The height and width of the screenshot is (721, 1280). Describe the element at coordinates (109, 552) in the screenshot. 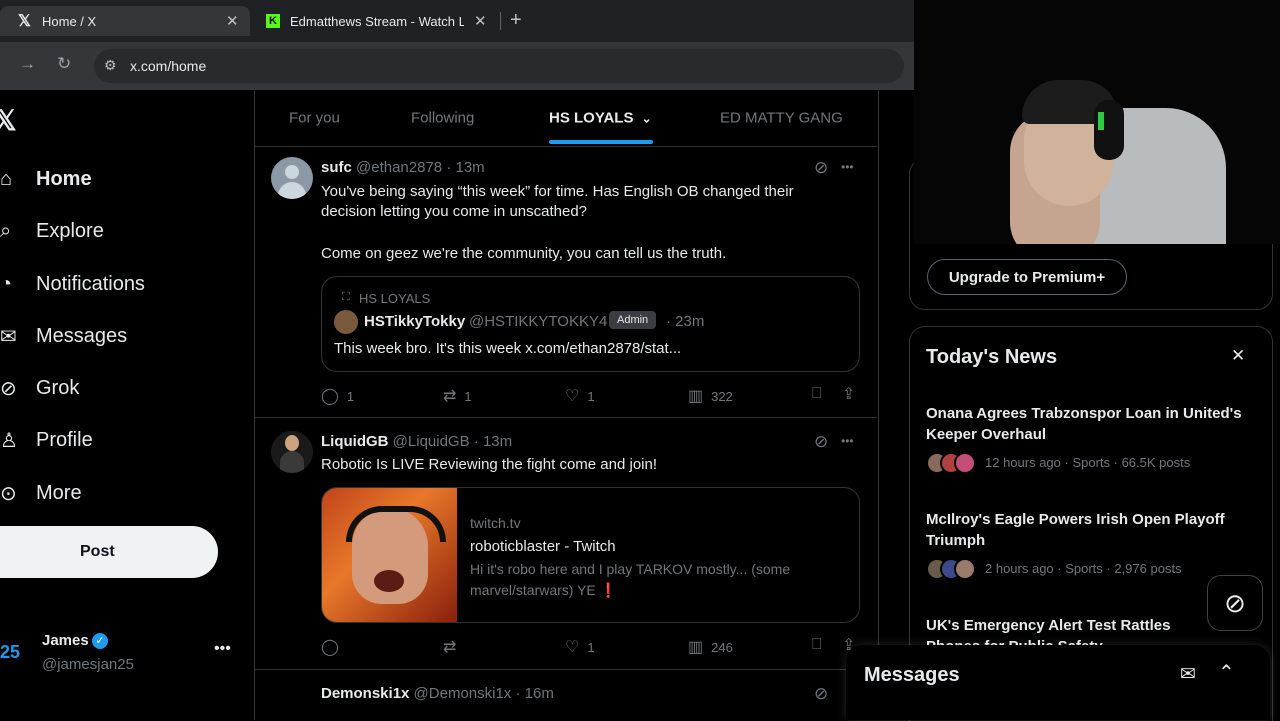

I see `post-button: Post` at that location.